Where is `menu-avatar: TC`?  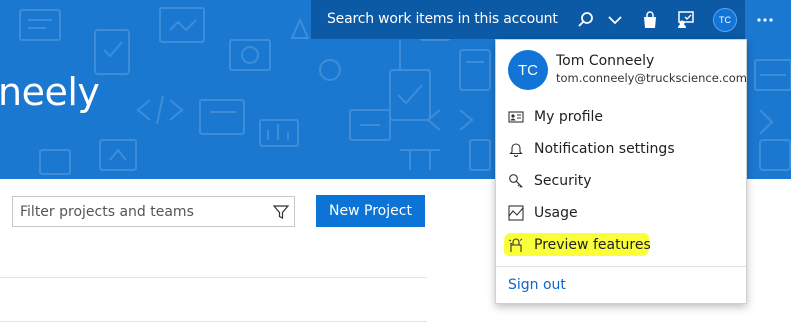 menu-avatar: TC is located at coordinates (528, 70).